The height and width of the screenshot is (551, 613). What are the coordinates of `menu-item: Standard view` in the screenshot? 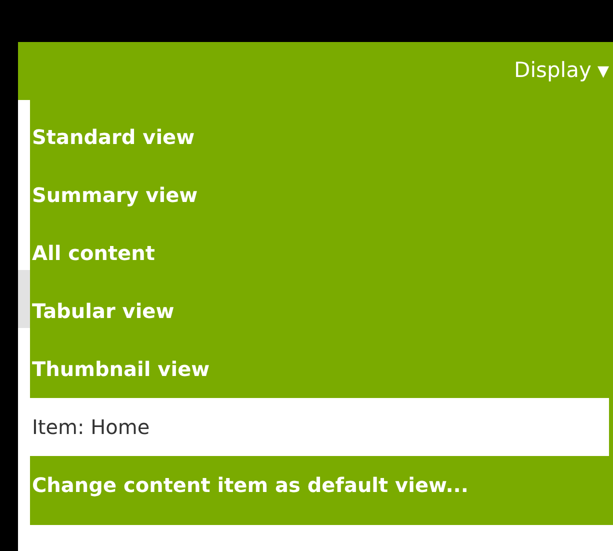 It's located at (319, 137).